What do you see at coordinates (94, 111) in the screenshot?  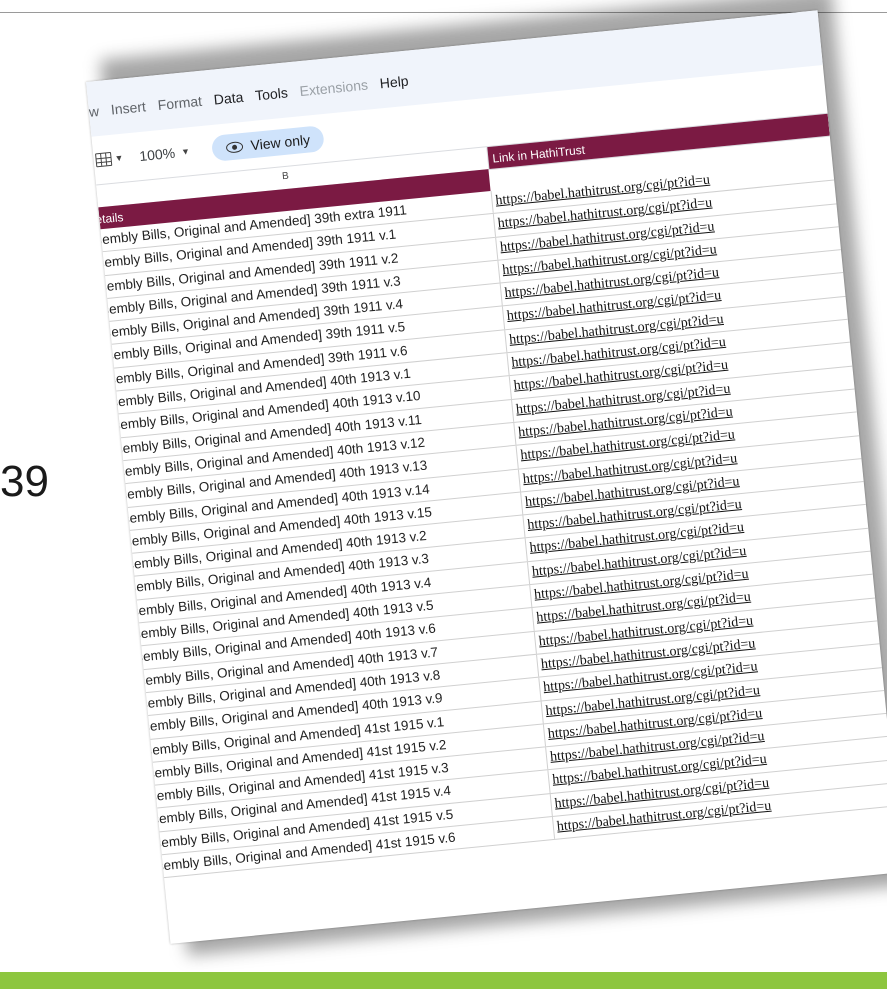 I see `menu-item-w: w` at bounding box center [94, 111].